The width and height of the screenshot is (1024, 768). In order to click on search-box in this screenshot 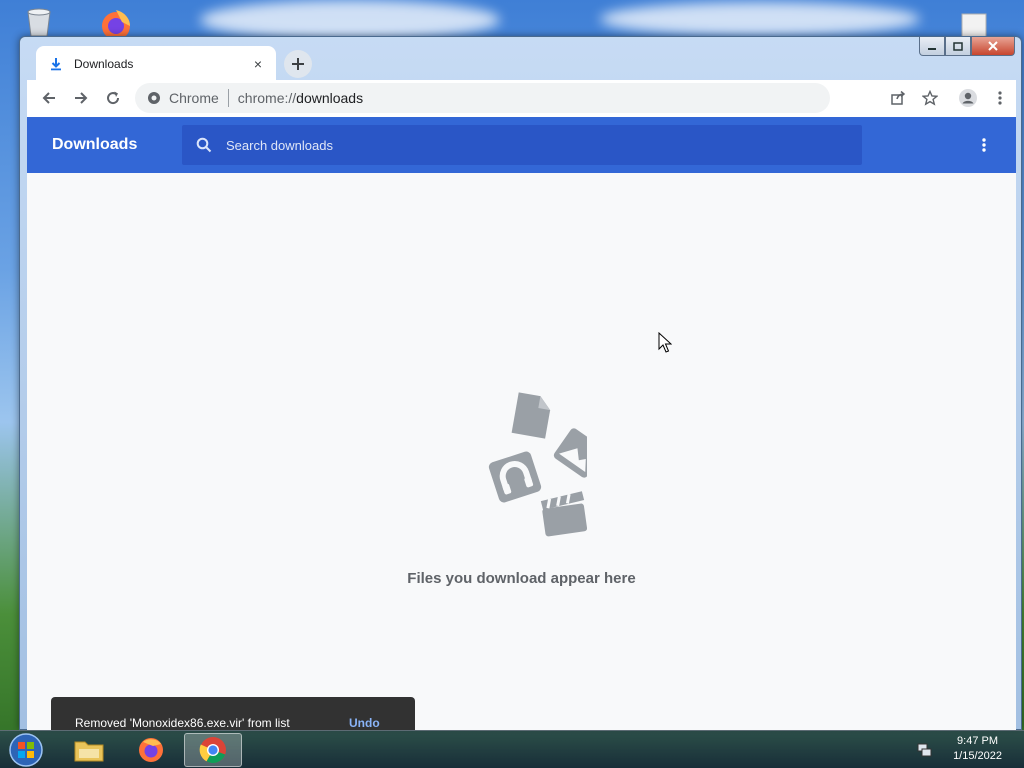, I will do `click(522, 145)`.